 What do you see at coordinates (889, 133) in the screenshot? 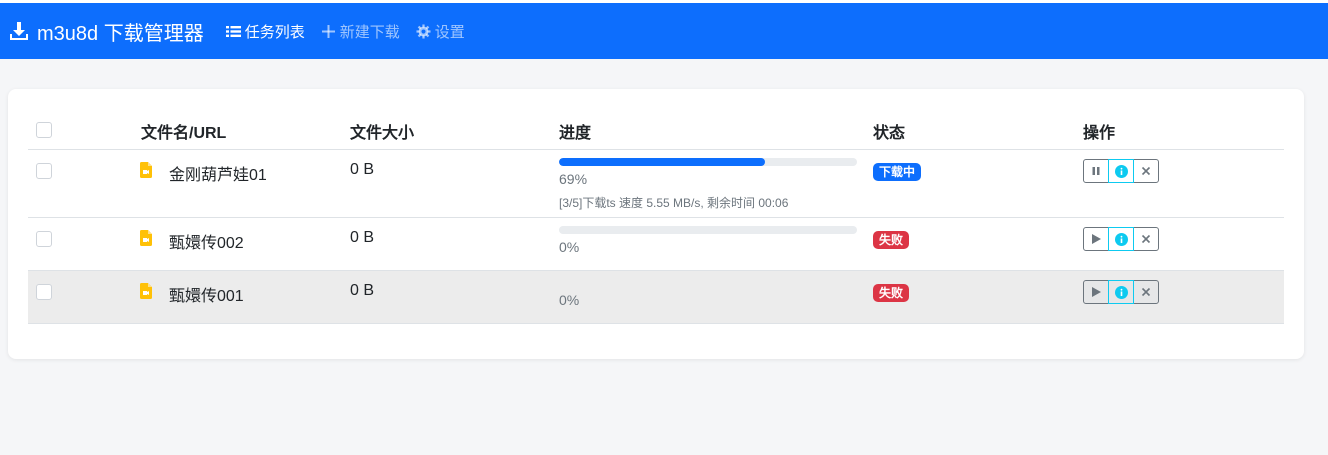
I see `header-status: 状态` at bounding box center [889, 133].